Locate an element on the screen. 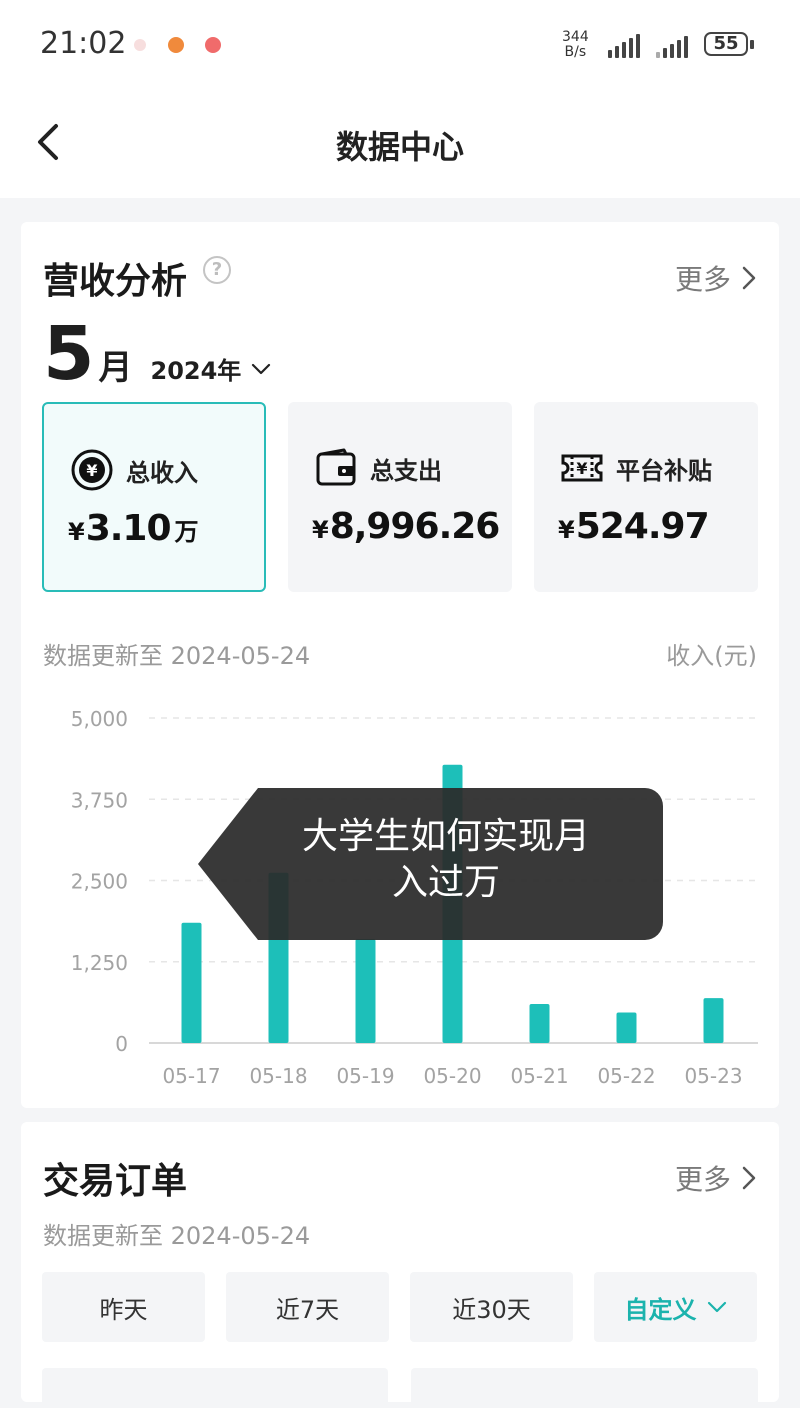  month-unit: 月 is located at coordinates (115, 368).